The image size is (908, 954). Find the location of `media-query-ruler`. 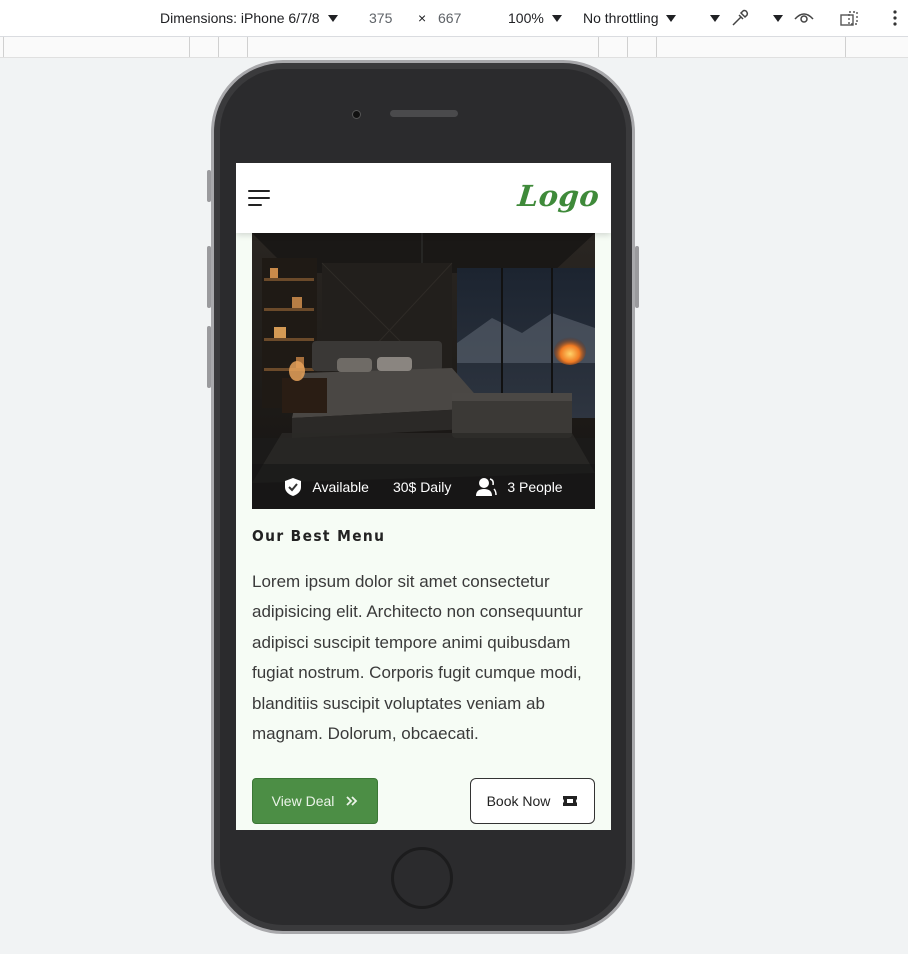

media-query-ruler is located at coordinates (454, 47).